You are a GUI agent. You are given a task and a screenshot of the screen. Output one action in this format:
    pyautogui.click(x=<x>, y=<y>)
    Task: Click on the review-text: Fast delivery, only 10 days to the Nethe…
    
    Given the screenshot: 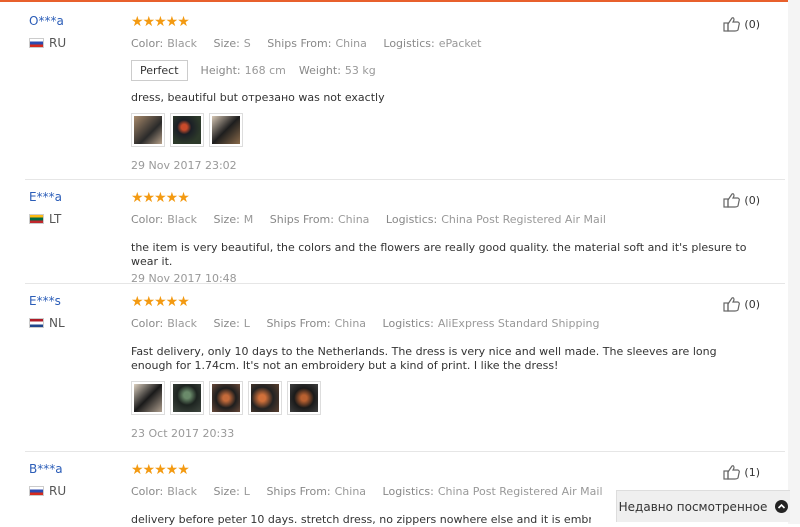 What is the action you would take?
    pyautogui.click(x=424, y=358)
    